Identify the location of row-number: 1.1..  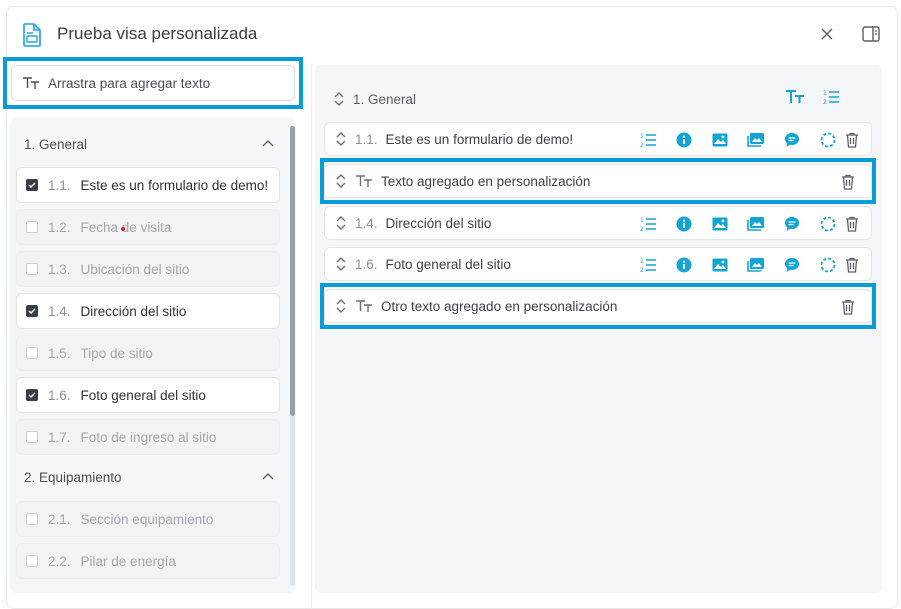
(366, 139).